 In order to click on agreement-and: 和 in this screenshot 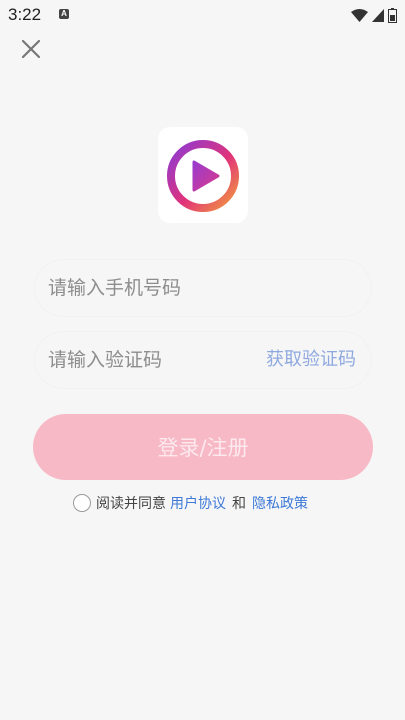, I will do `click(239, 504)`.